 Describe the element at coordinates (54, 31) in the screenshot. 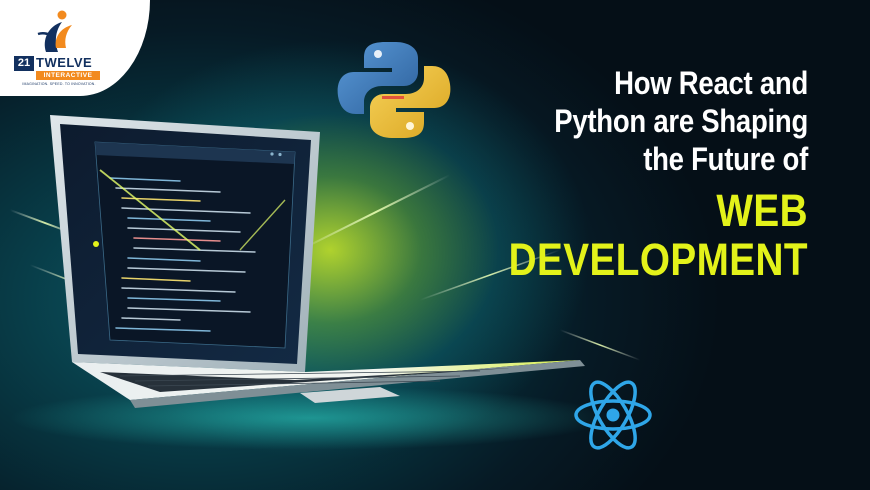

I see `runner-figure-icon` at that location.